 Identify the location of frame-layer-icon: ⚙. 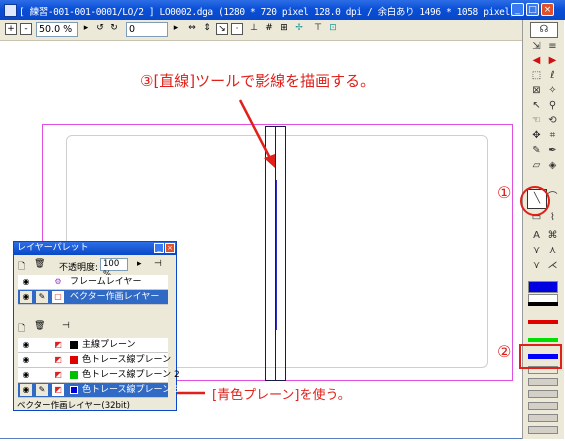
(58, 281).